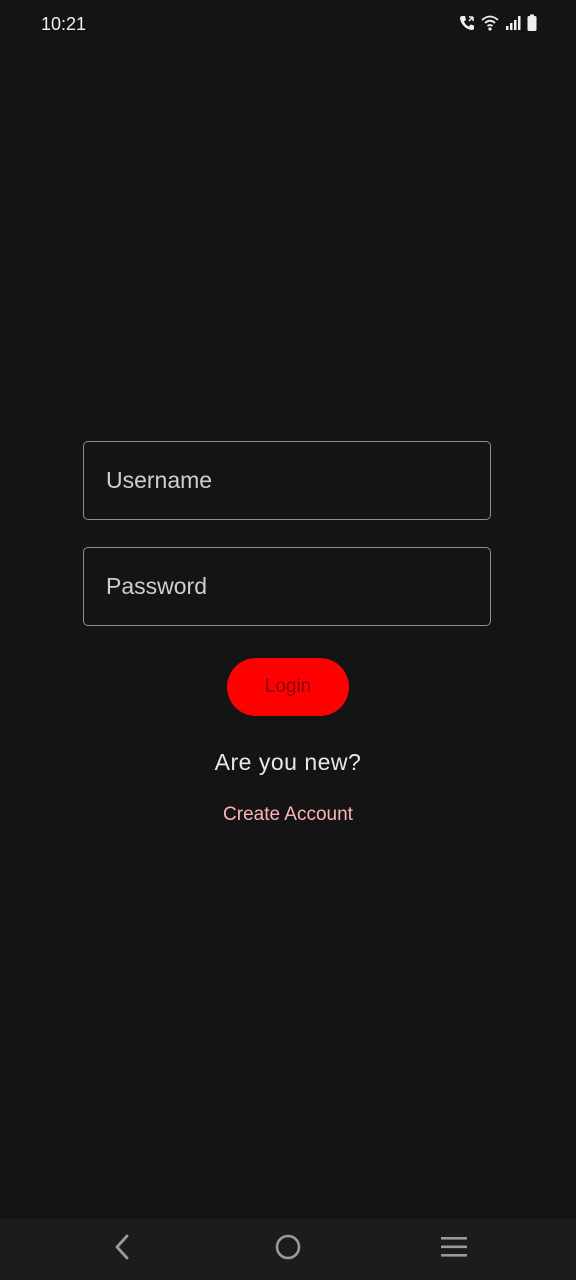 The height and width of the screenshot is (1280, 576). I want to click on battery-icon, so click(532, 23).